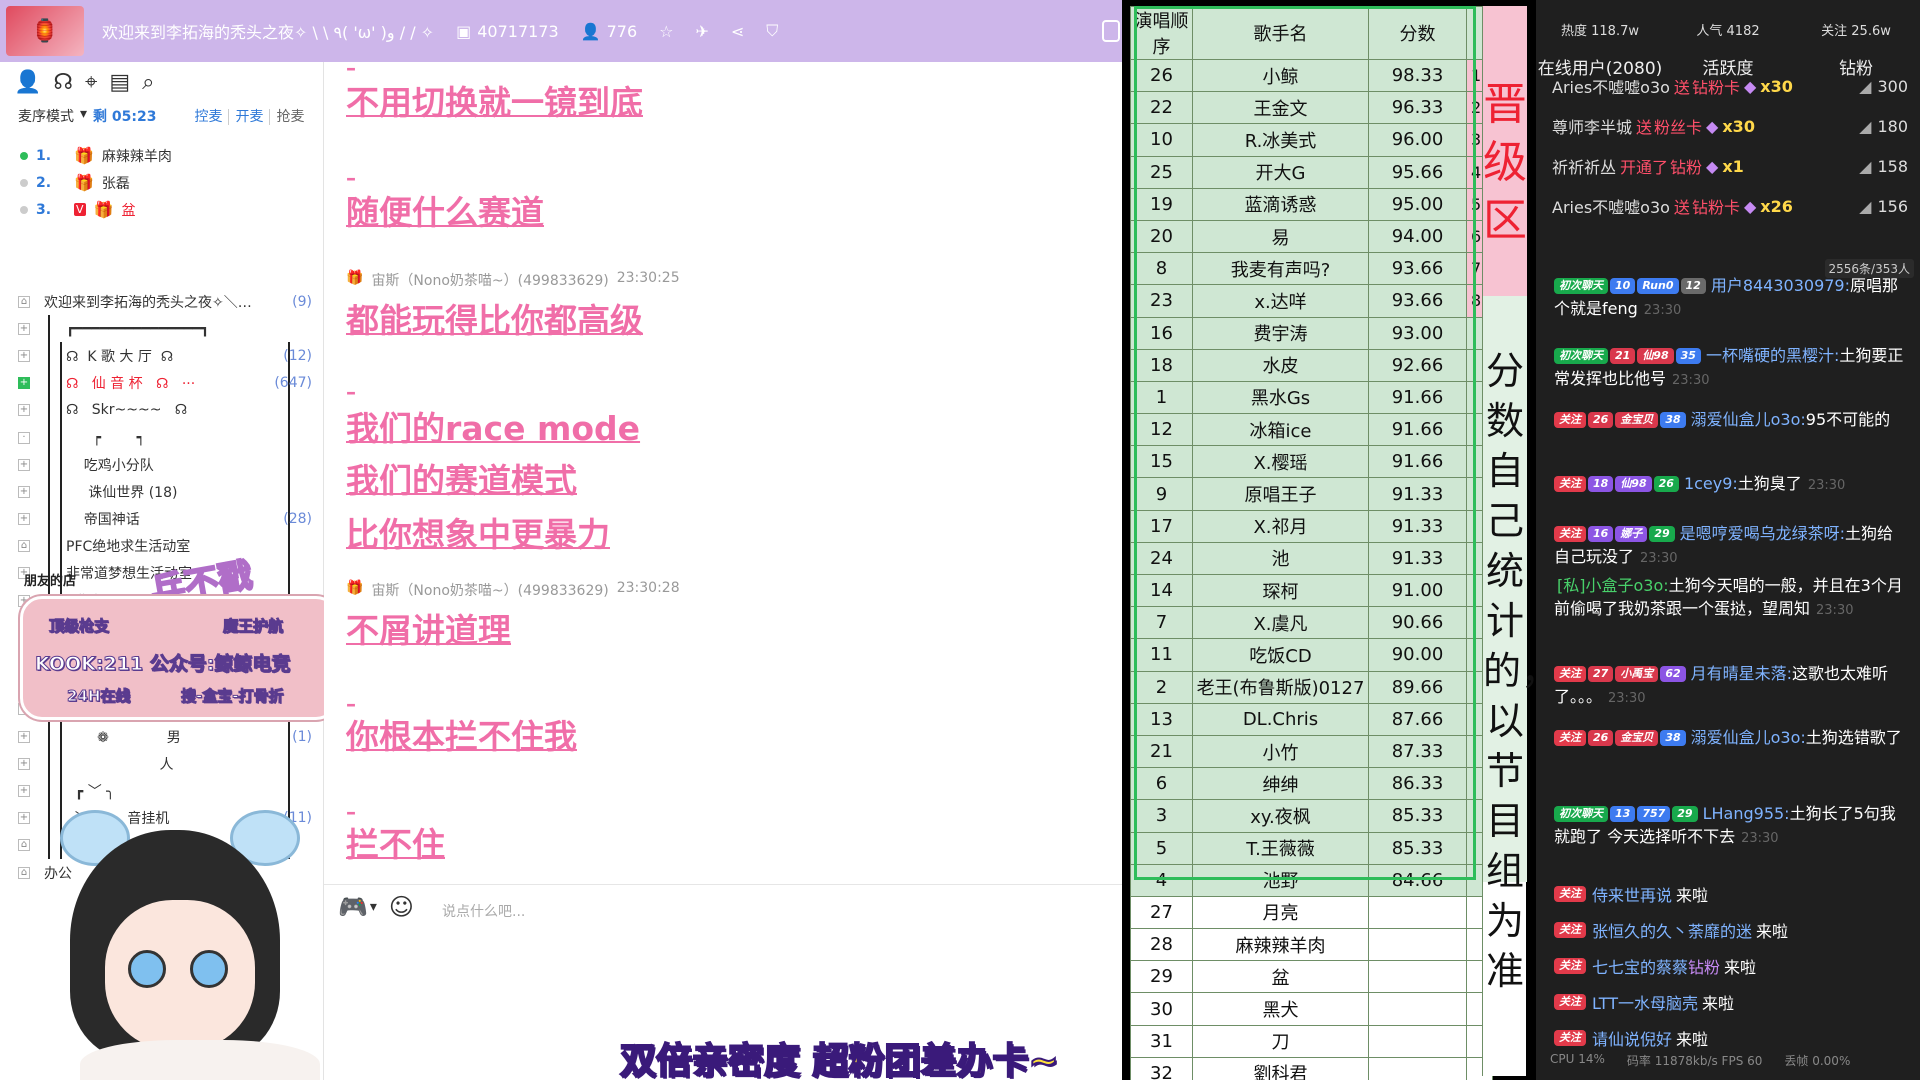  What do you see at coordinates (168, 383) in the screenshot?
I see `channel-item: + ☊ 仙 音 杯 ☊ ··· (647)` at bounding box center [168, 383].